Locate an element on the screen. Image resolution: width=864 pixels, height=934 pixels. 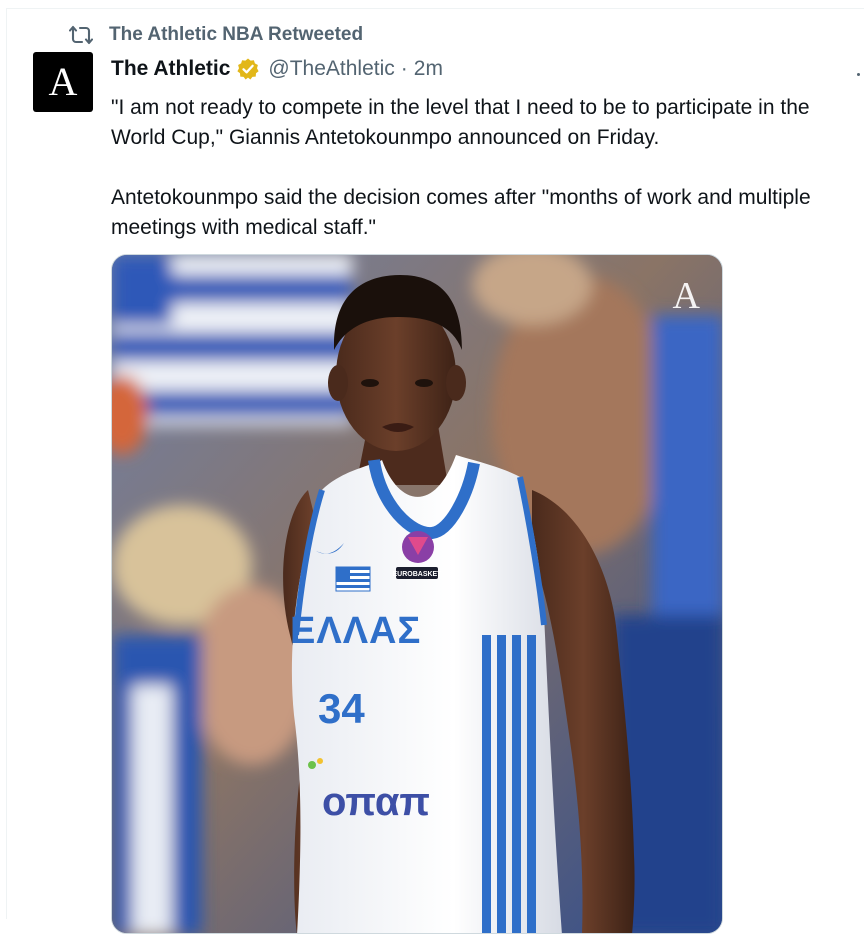
athletic-watermark-logo: A is located at coordinates (686, 296).